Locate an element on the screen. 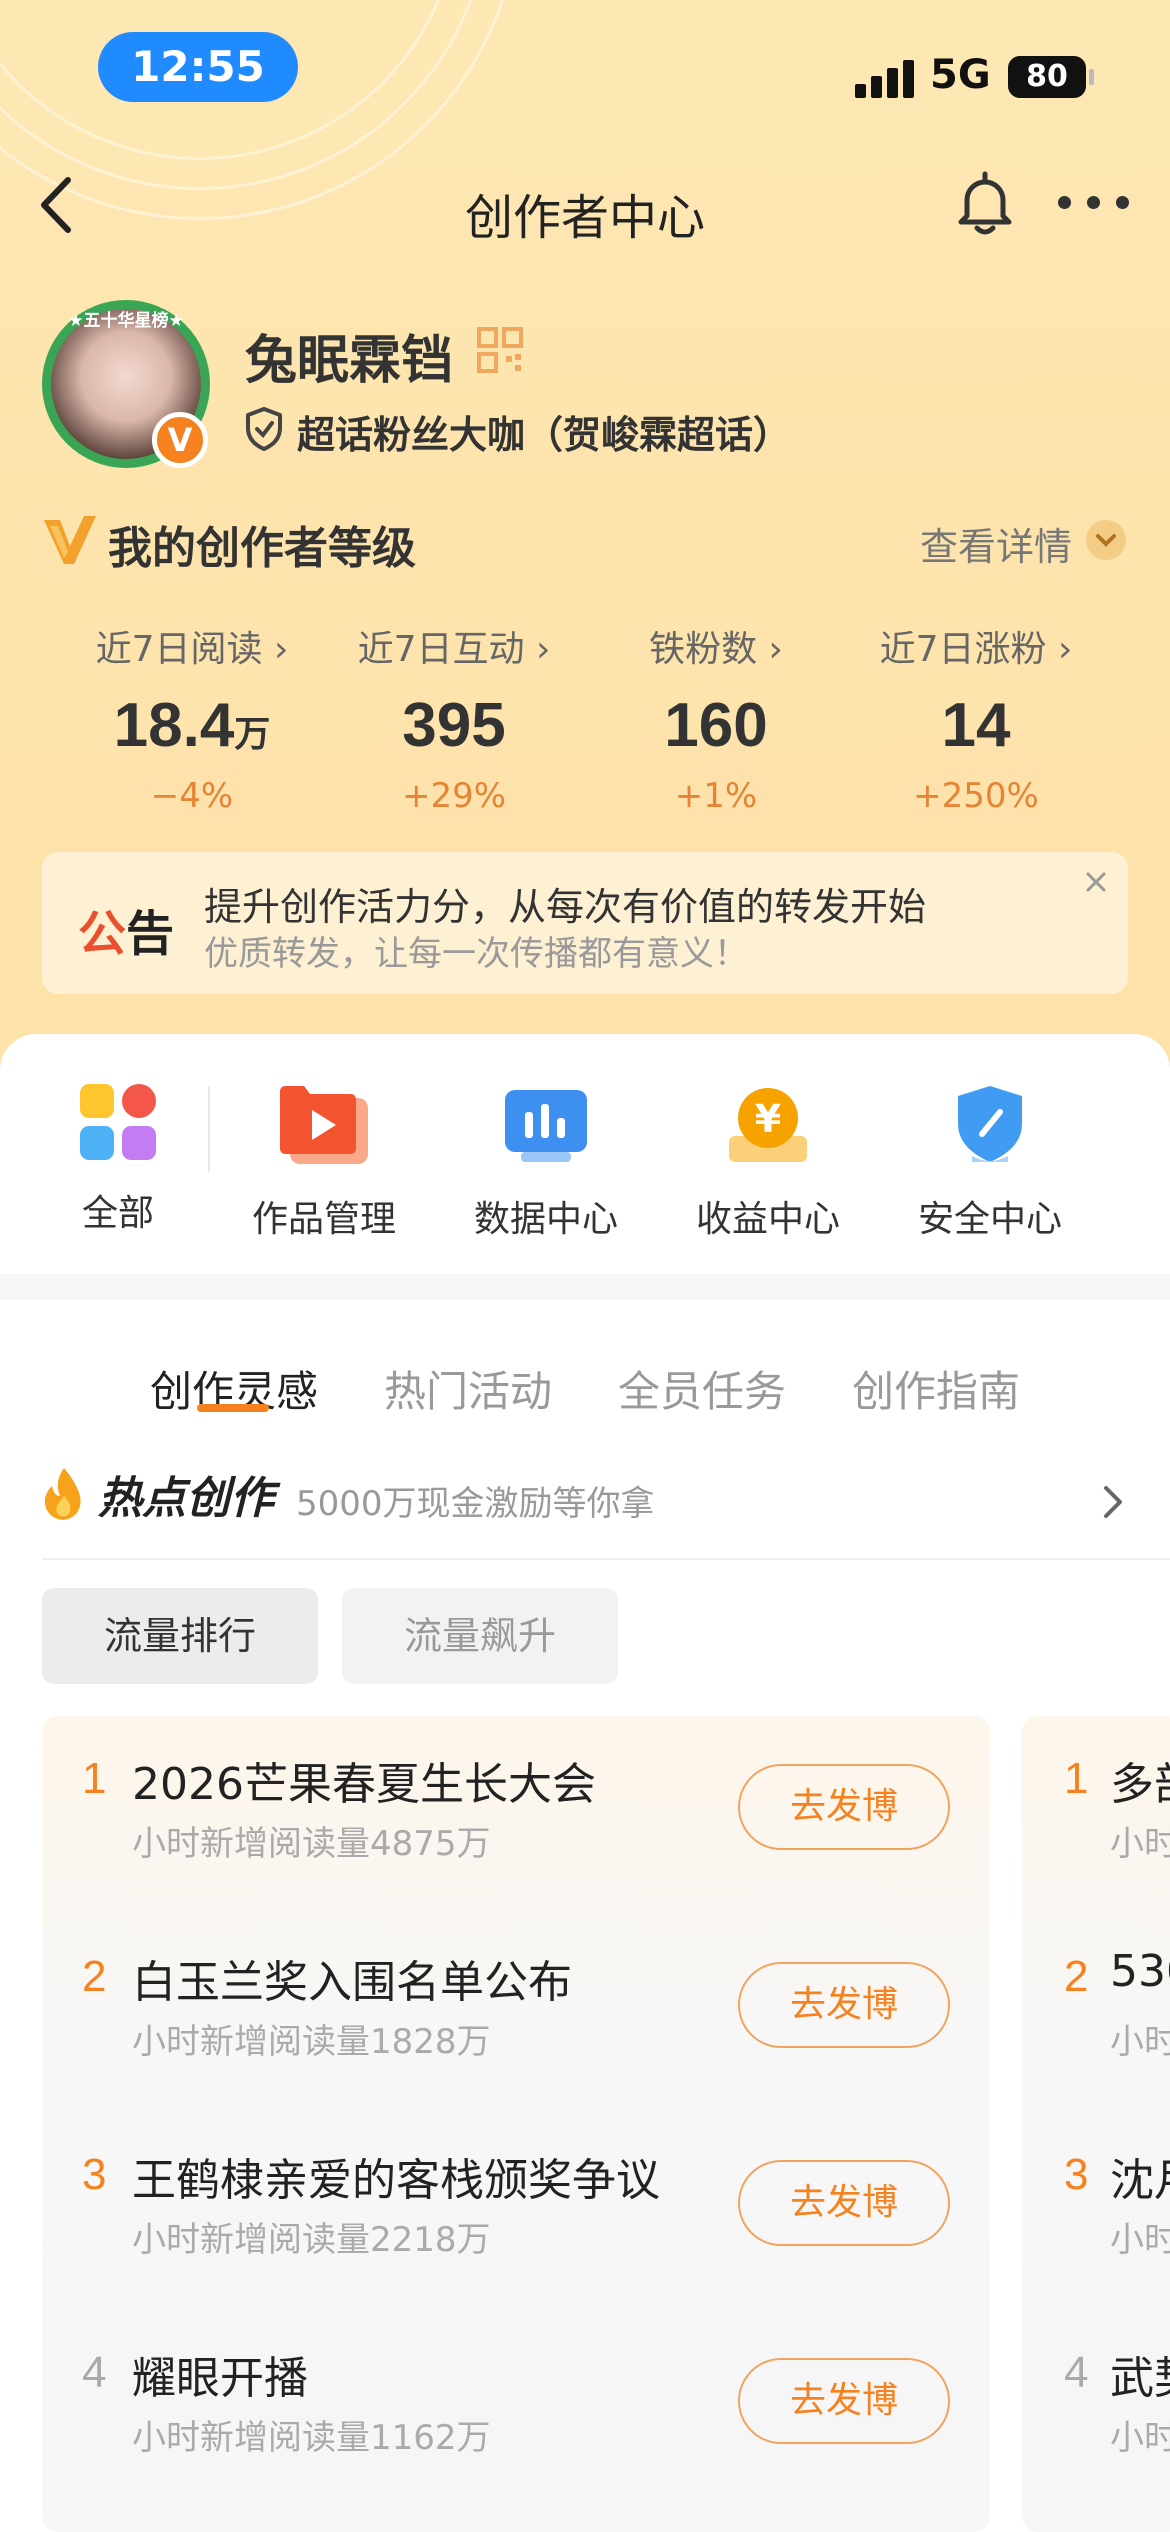  tab-hot-events: 热门活动 is located at coordinates (468, 1388).